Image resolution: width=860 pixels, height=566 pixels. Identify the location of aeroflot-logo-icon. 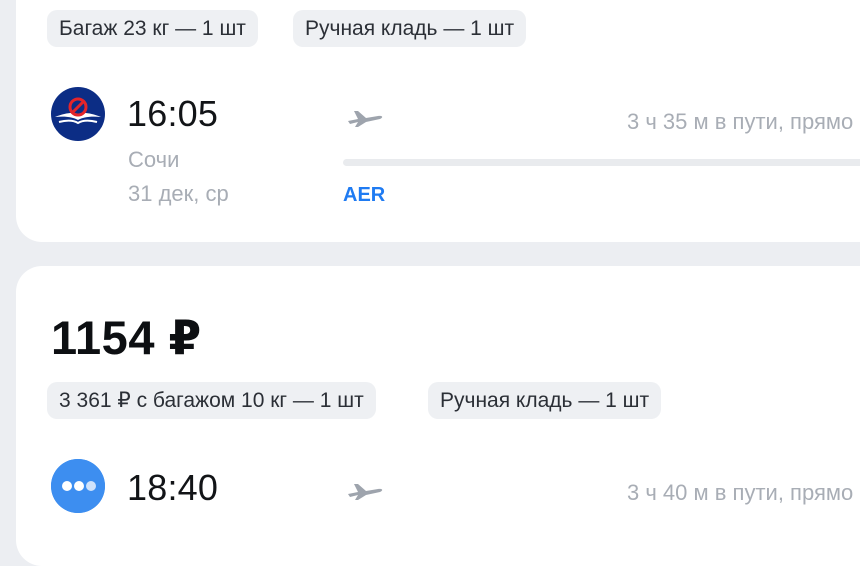
(78, 114).